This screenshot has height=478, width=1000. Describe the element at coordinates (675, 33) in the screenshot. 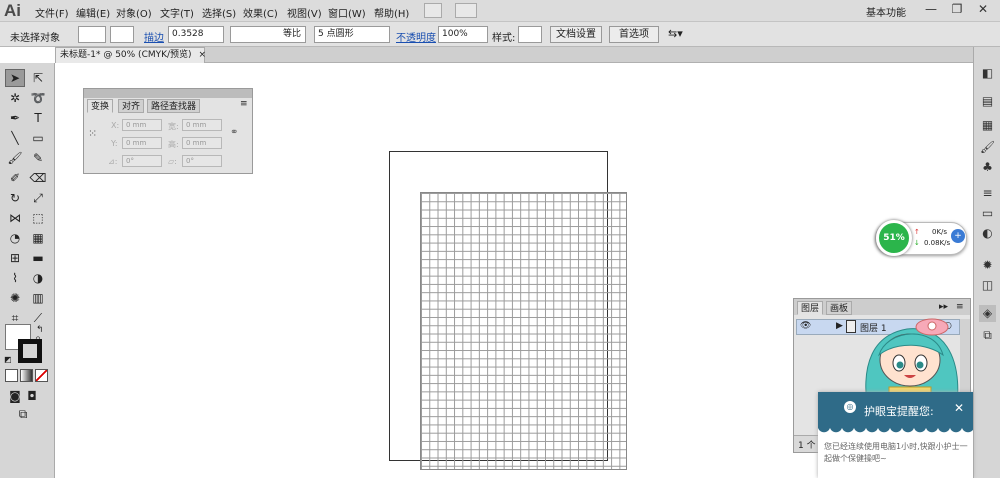

I see `arrange-icon: ⇆▾` at that location.